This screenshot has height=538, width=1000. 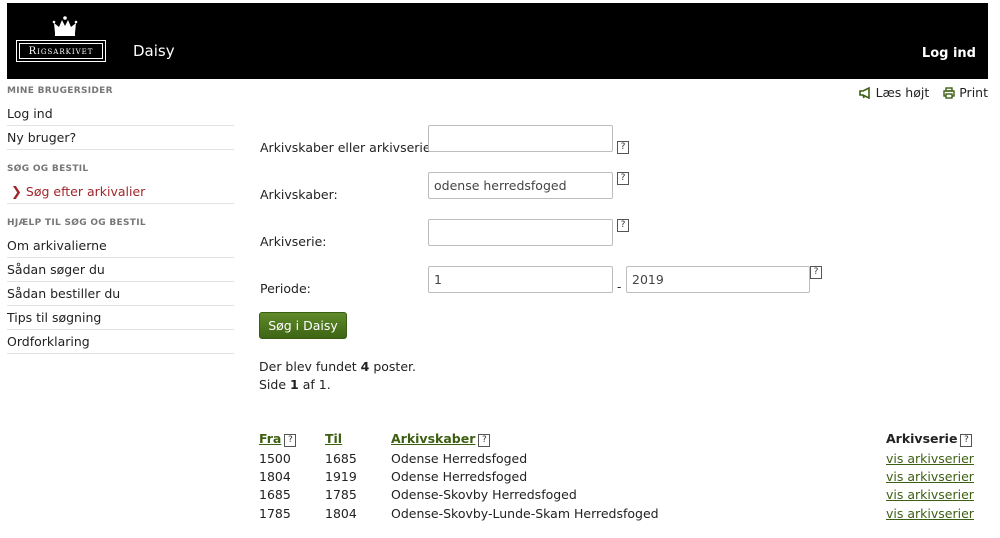 I want to click on cell-from: 1500, so click(x=275, y=458).